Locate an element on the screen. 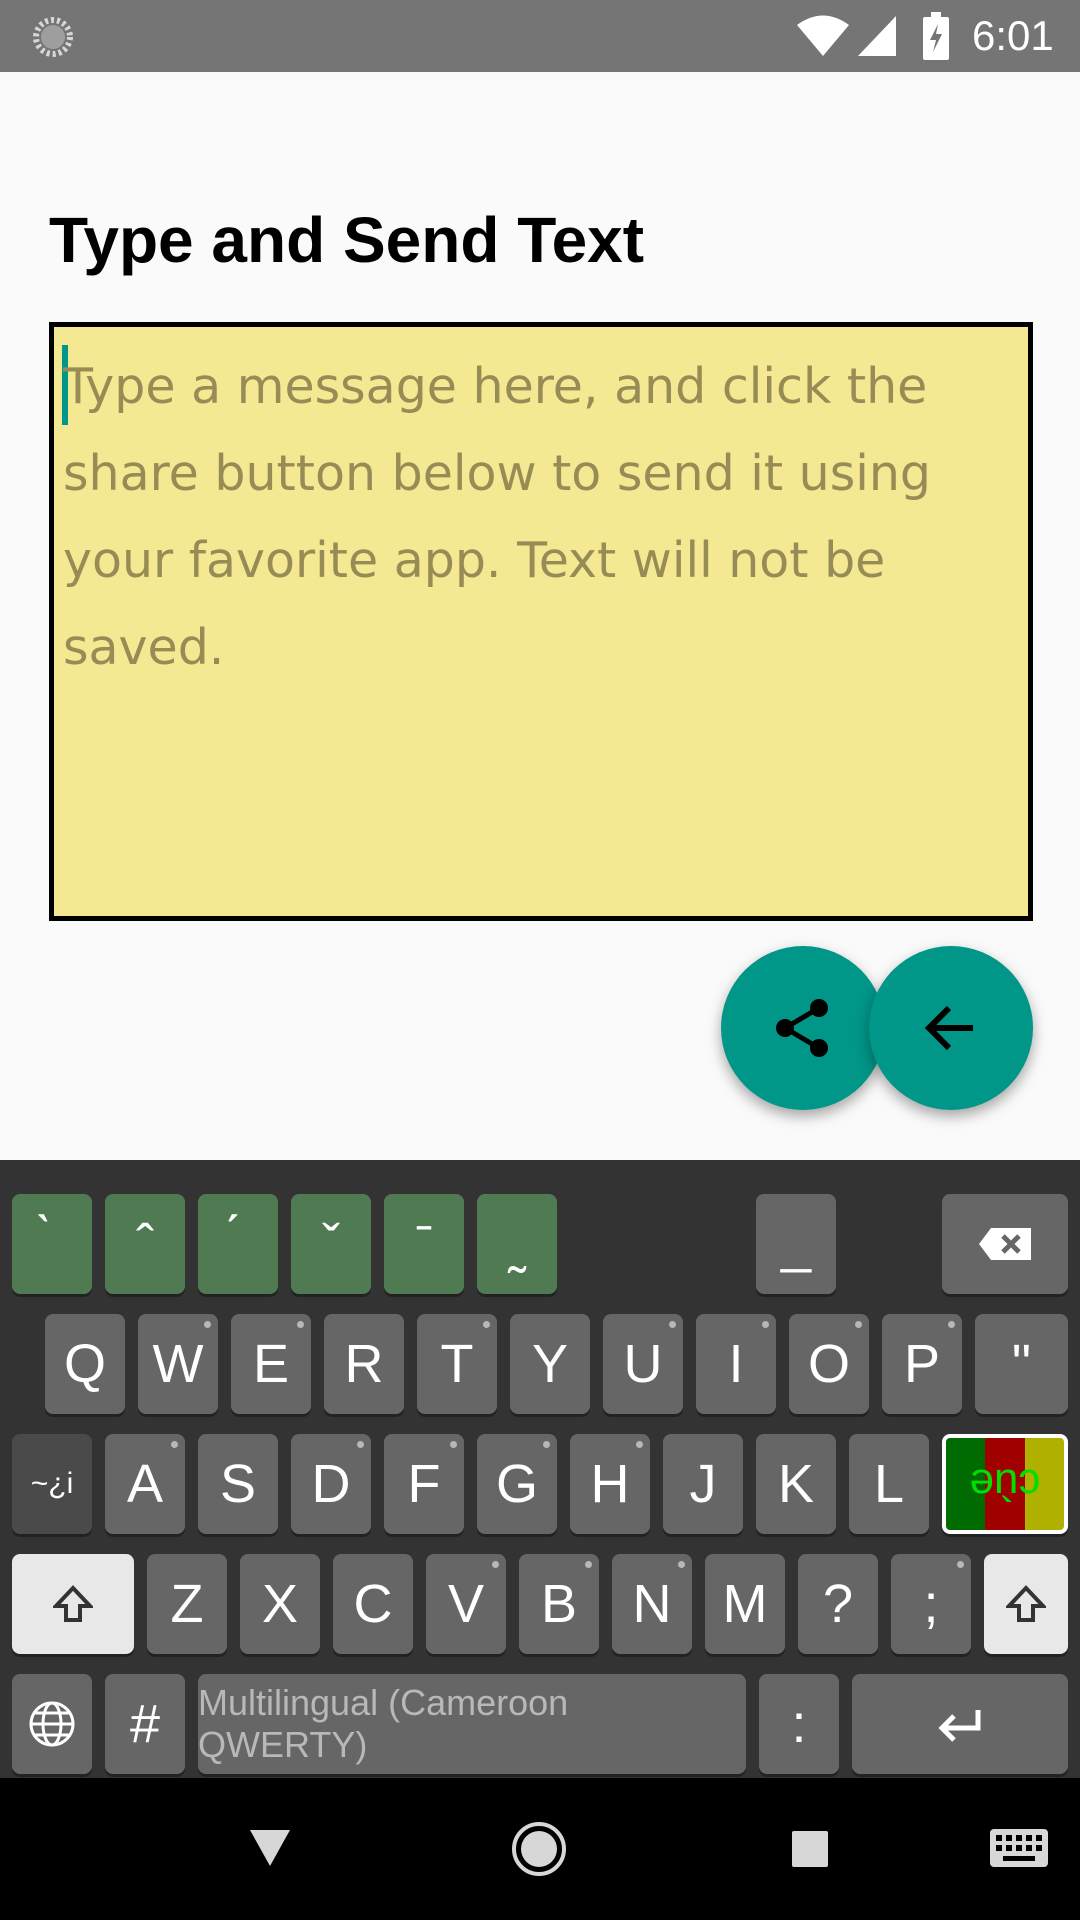 Image resolution: width=1080 pixels, height=1920 pixels. key-question: ? is located at coordinates (838, 1604).